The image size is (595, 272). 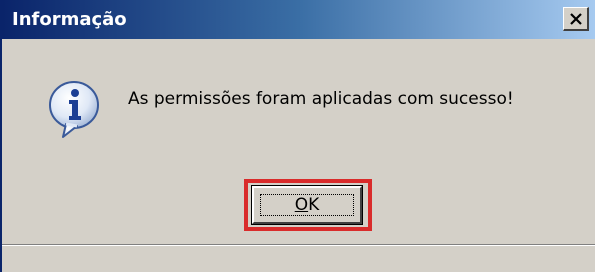 I want to click on ok-mnemonic: O, so click(x=301, y=205).